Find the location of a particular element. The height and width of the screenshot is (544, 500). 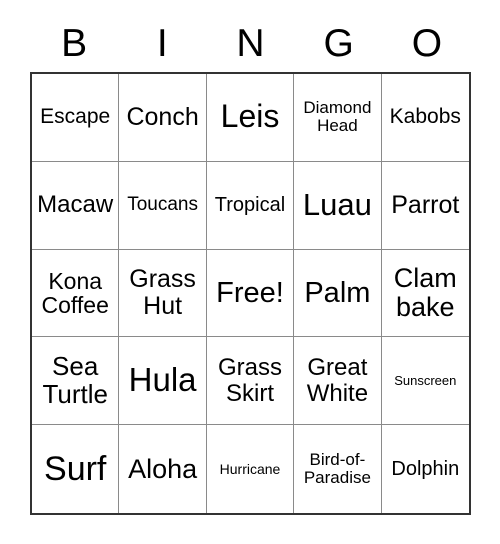

bingo-cell-label: Great White is located at coordinates (337, 380).